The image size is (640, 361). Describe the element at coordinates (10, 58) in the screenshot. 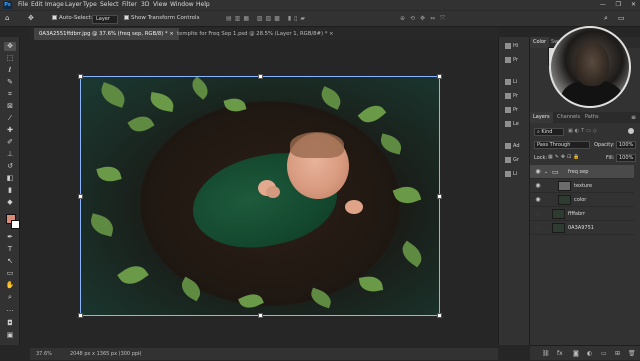

I see `marquee-tool-icon: ⬚` at that location.